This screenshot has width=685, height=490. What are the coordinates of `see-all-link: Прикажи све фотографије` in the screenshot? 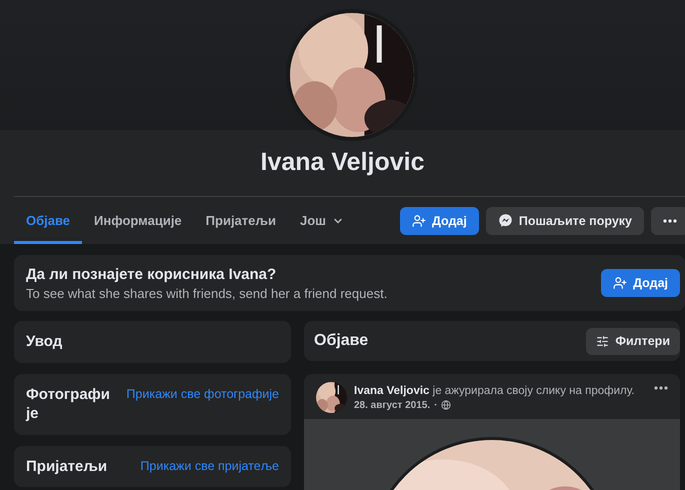 It's located at (202, 394).